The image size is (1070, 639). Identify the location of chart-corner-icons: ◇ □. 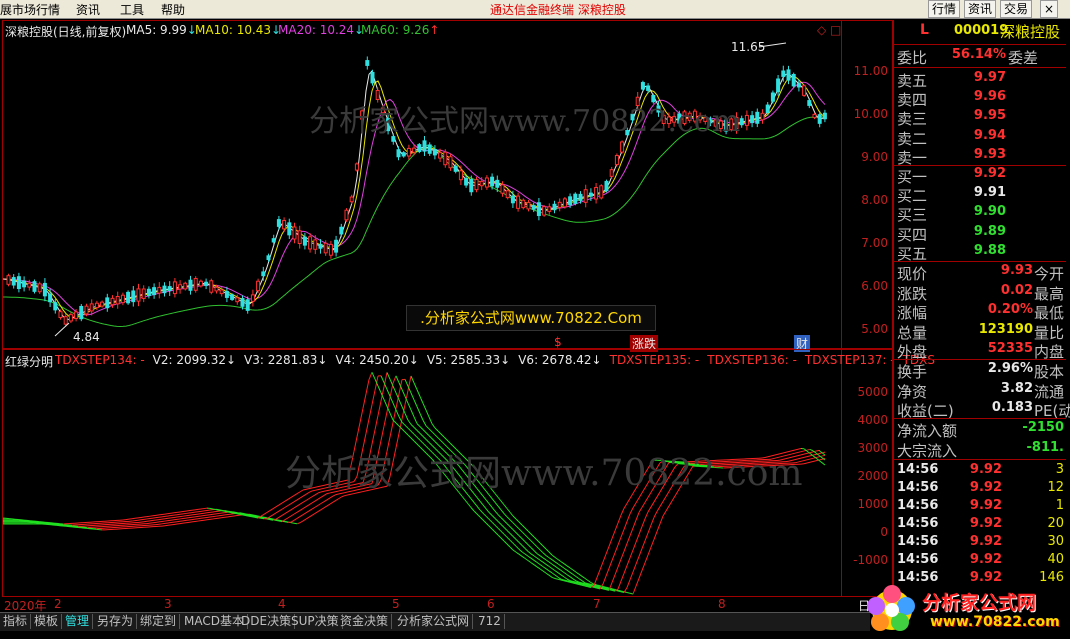
(829, 30).